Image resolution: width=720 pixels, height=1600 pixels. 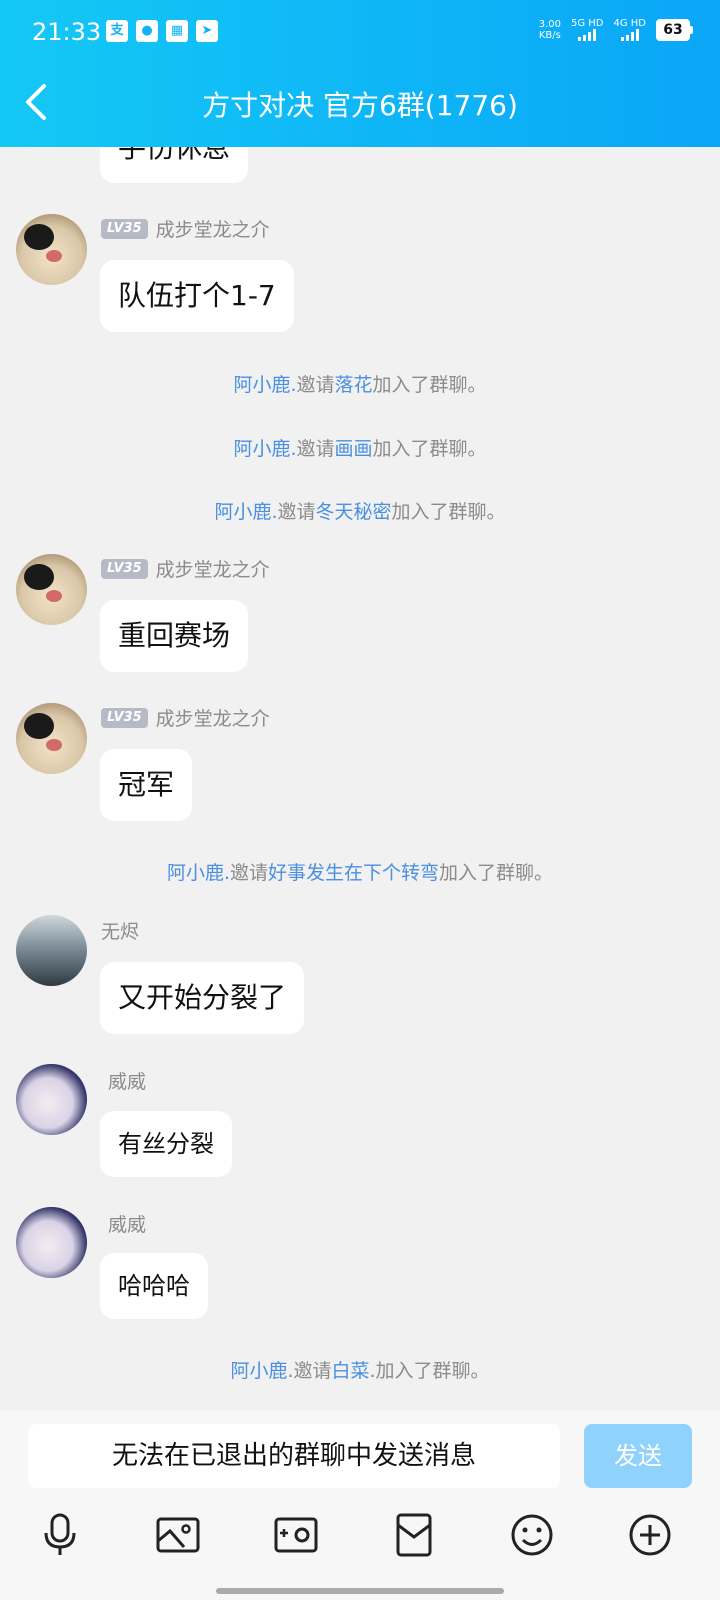 I want to click on message-bubble: 重回赛场, so click(x=174, y=636).